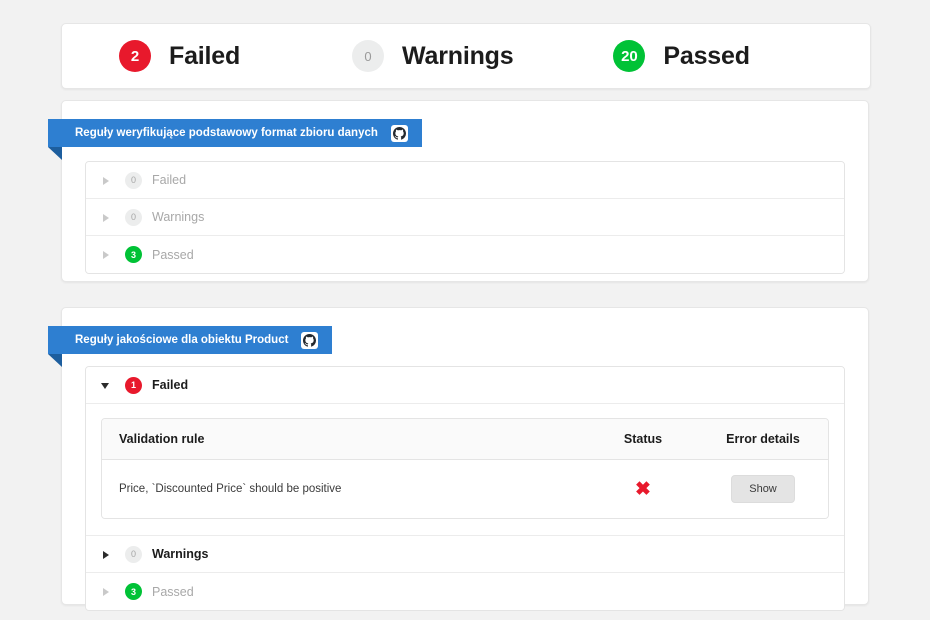 This screenshot has height=620, width=930. I want to click on warnings-count-badge: 0, so click(368, 56).